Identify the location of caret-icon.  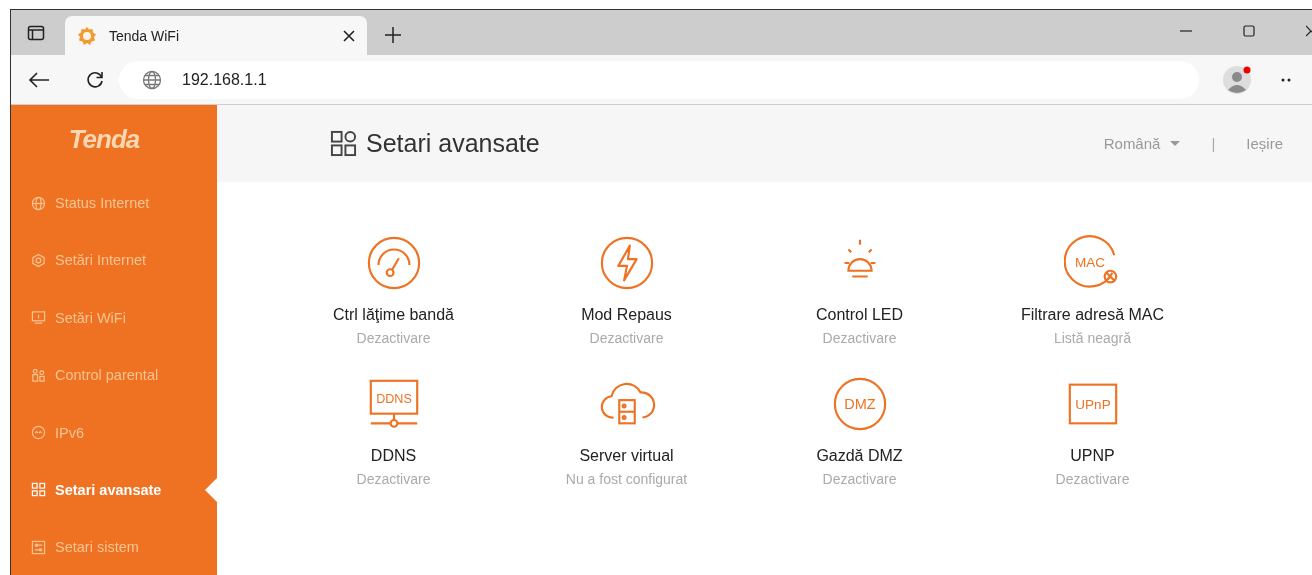
(1175, 143).